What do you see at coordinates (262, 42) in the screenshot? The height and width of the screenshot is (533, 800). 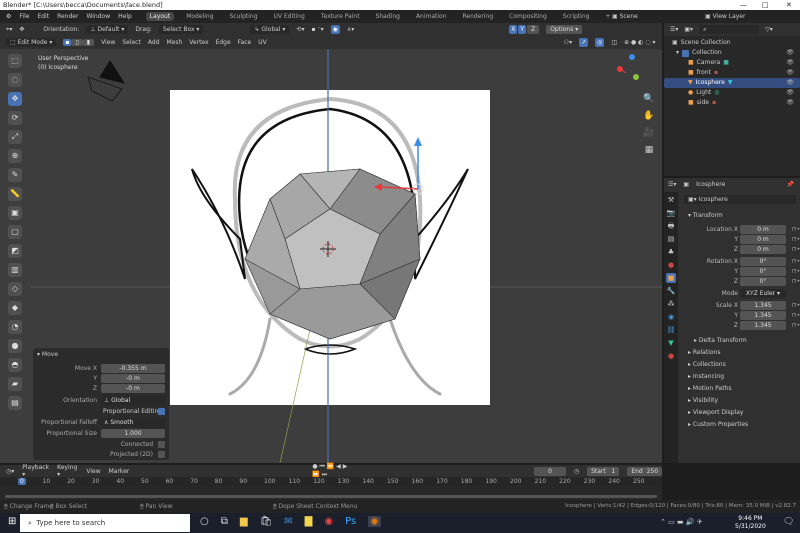 I see `menu-uv: UV` at bounding box center [262, 42].